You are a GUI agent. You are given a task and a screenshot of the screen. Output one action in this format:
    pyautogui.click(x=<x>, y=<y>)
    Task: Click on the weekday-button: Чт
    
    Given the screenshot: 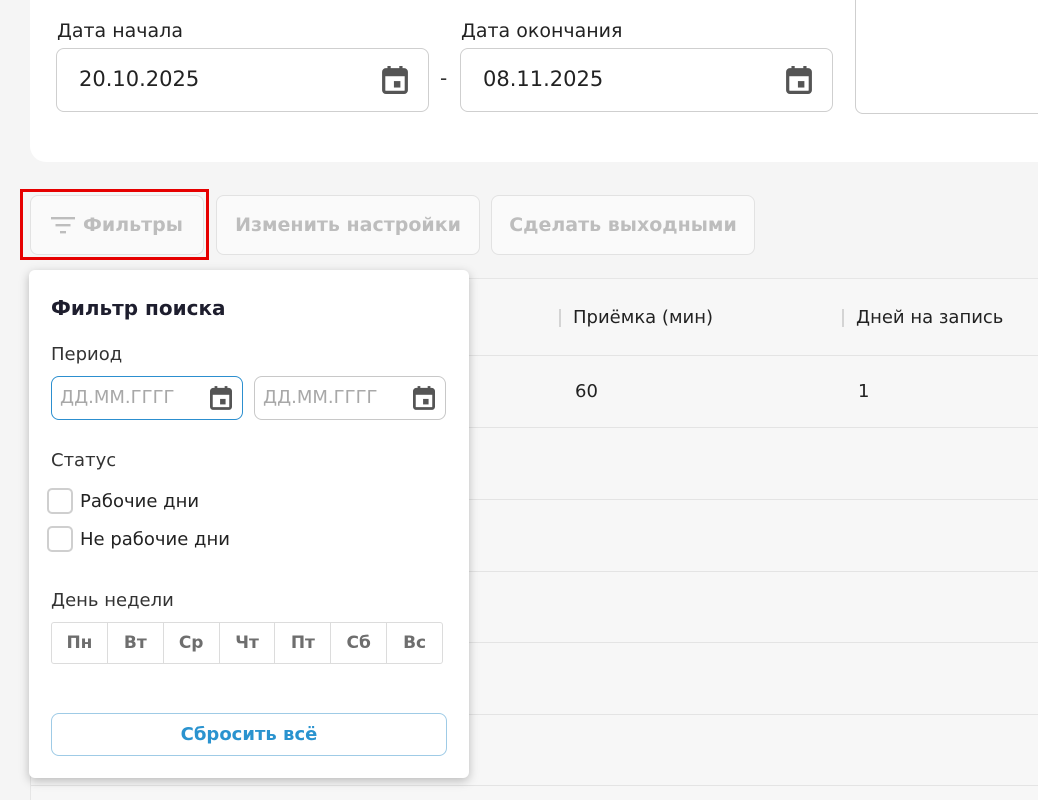 What is the action you would take?
    pyautogui.click(x=248, y=643)
    